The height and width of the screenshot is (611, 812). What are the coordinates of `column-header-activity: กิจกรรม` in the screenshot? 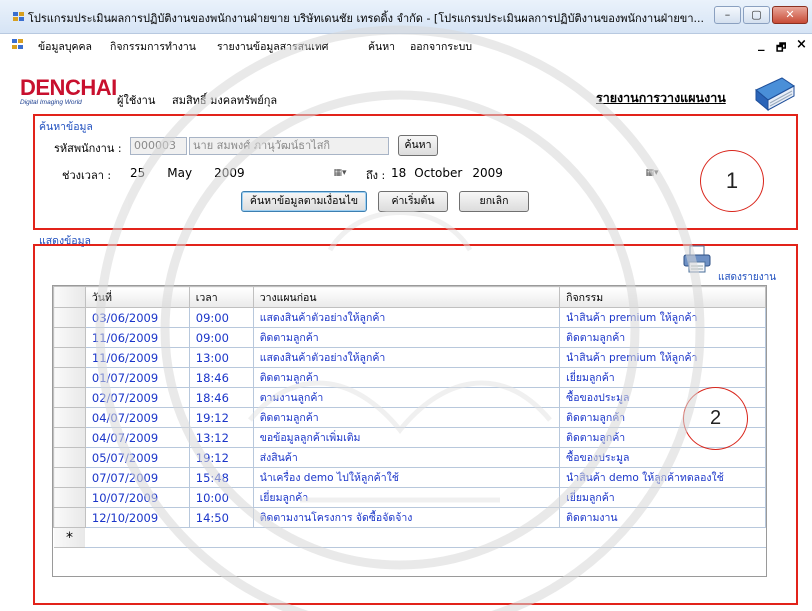 It's located at (662, 297).